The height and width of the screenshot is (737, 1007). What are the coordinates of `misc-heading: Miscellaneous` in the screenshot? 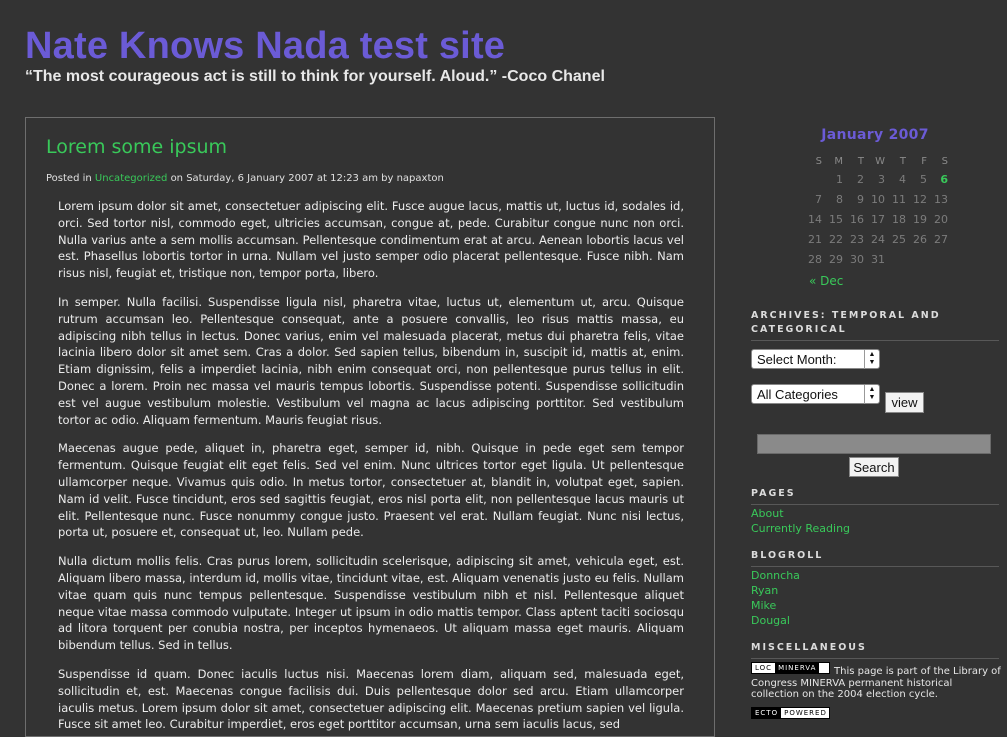 It's located at (875, 650).